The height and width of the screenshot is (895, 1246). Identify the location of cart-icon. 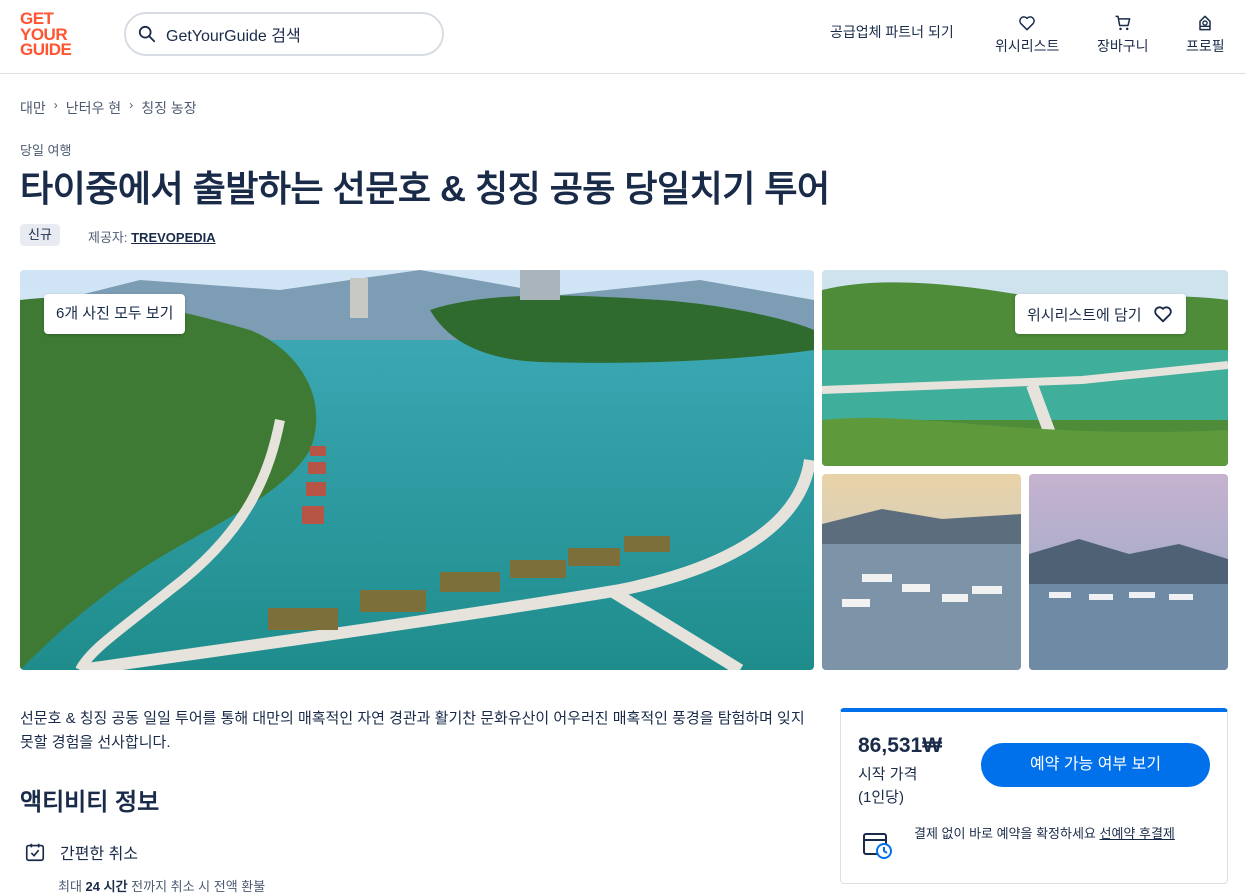
(1123, 23).